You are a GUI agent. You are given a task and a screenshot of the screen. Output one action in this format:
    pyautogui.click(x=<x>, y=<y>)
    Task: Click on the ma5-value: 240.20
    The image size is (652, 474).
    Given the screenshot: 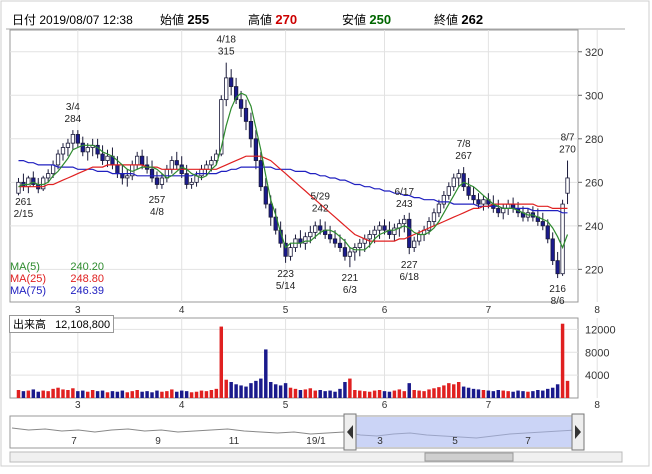 What is the action you would take?
    pyautogui.click(x=87, y=267)
    